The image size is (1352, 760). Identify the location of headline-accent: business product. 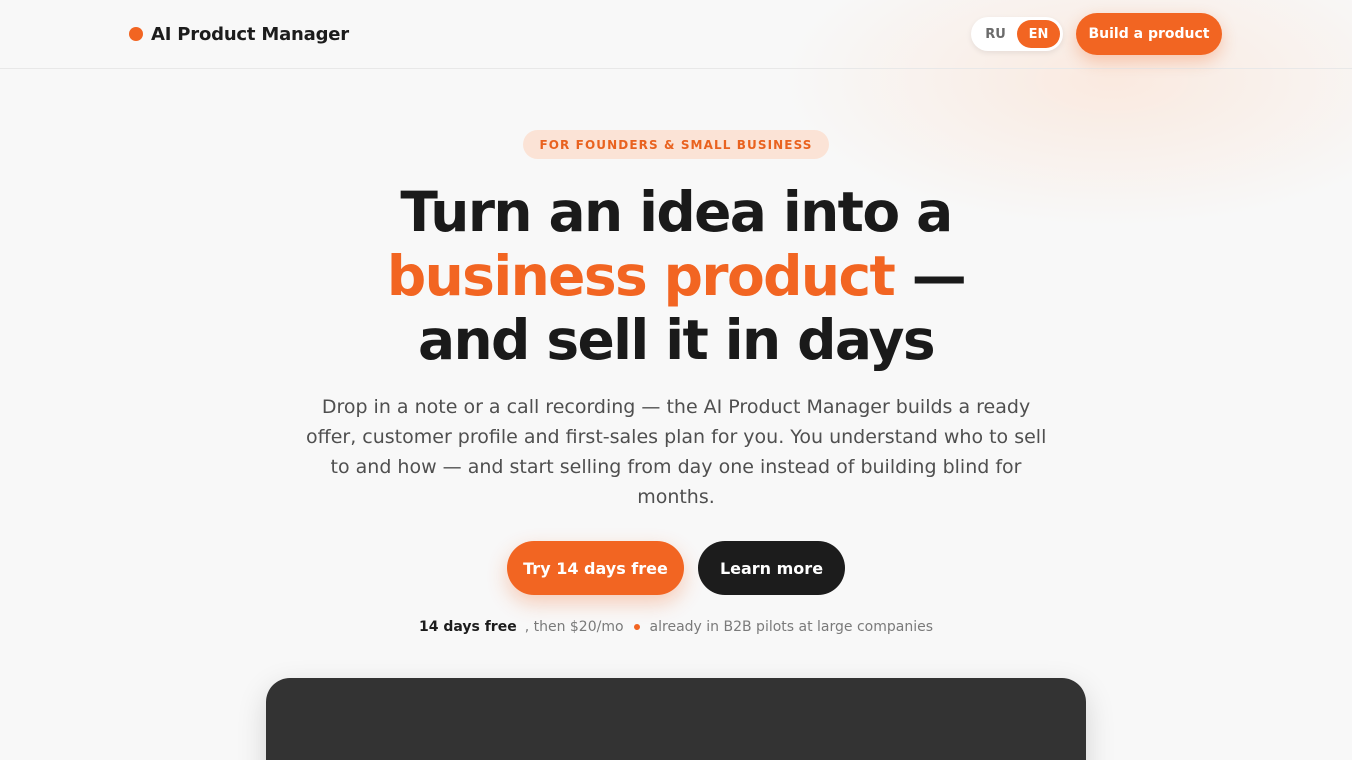
(641, 276).